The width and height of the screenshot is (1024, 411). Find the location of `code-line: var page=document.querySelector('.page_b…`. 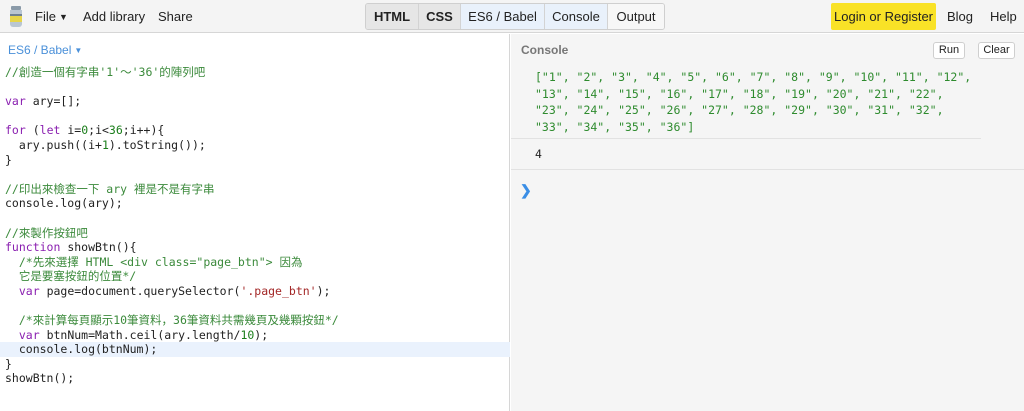

code-line: var page=document.querySelector('.page_b… is located at coordinates (255, 291).